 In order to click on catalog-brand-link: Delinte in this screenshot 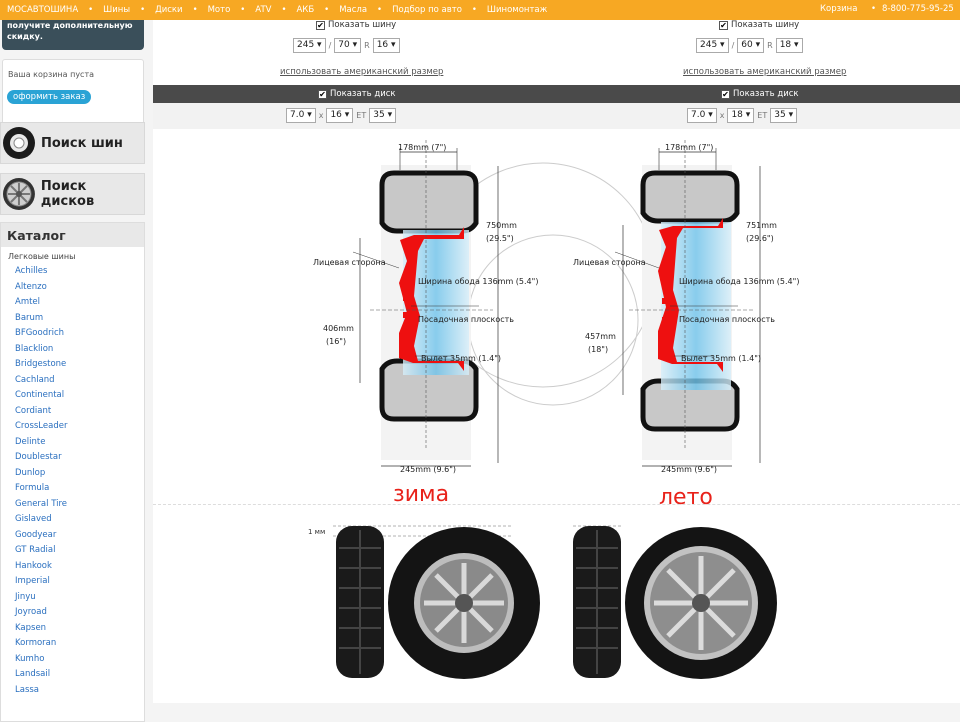, I will do `click(79, 443)`.